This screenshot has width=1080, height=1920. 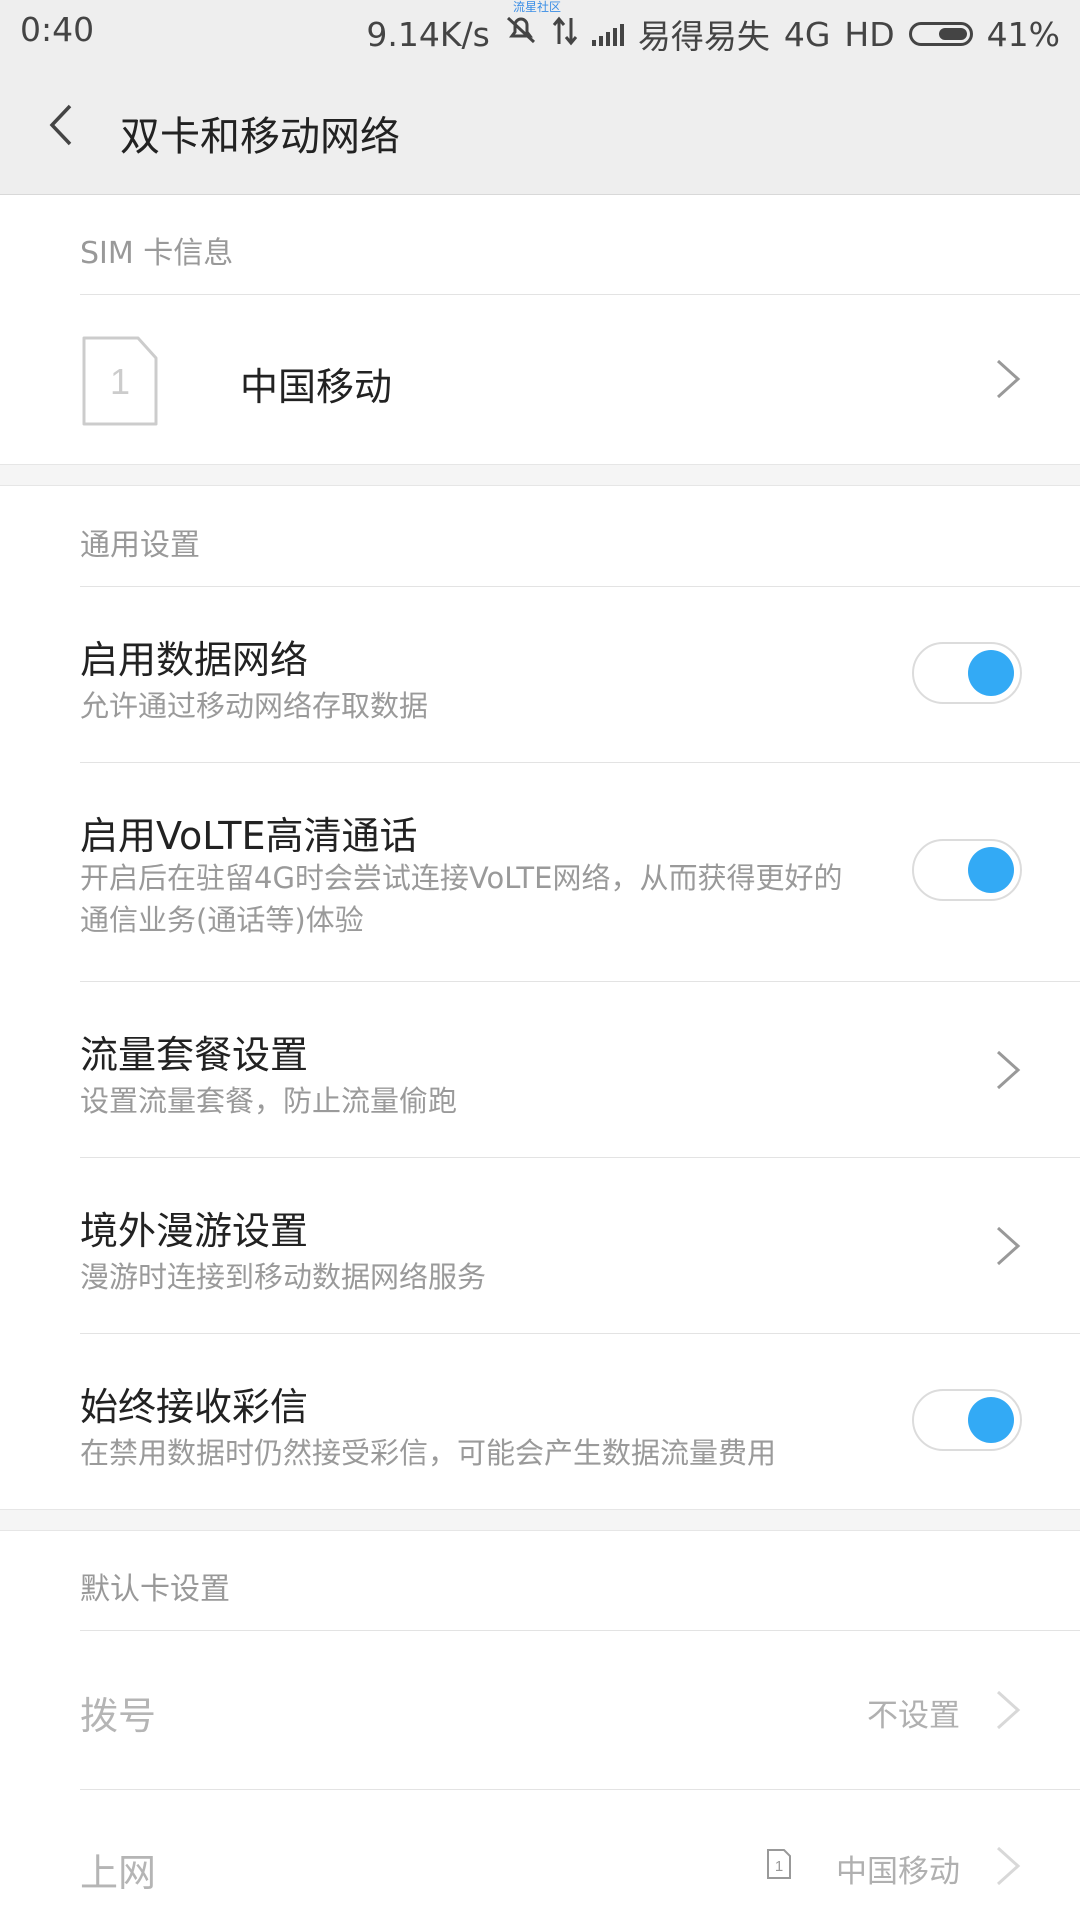 What do you see at coordinates (540, 1710) in the screenshot?
I see `dial-default-row: 拨号 不设置` at bounding box center [540, 1710].